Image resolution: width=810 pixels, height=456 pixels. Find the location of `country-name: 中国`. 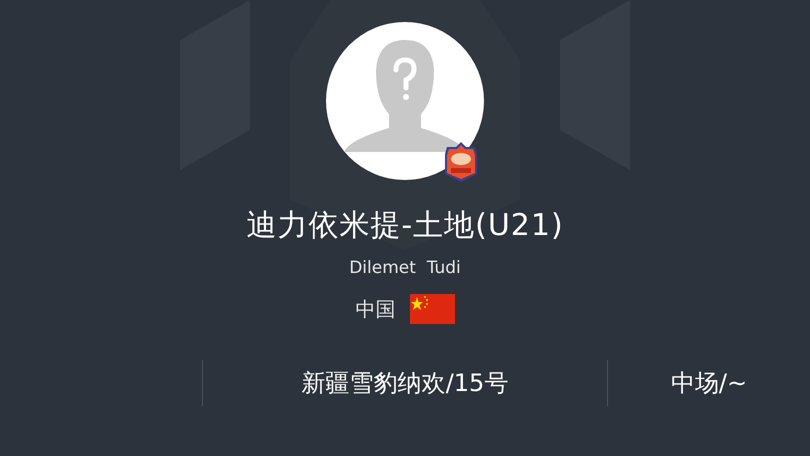

country-name: 中国 is located at coordinates (376, 309).